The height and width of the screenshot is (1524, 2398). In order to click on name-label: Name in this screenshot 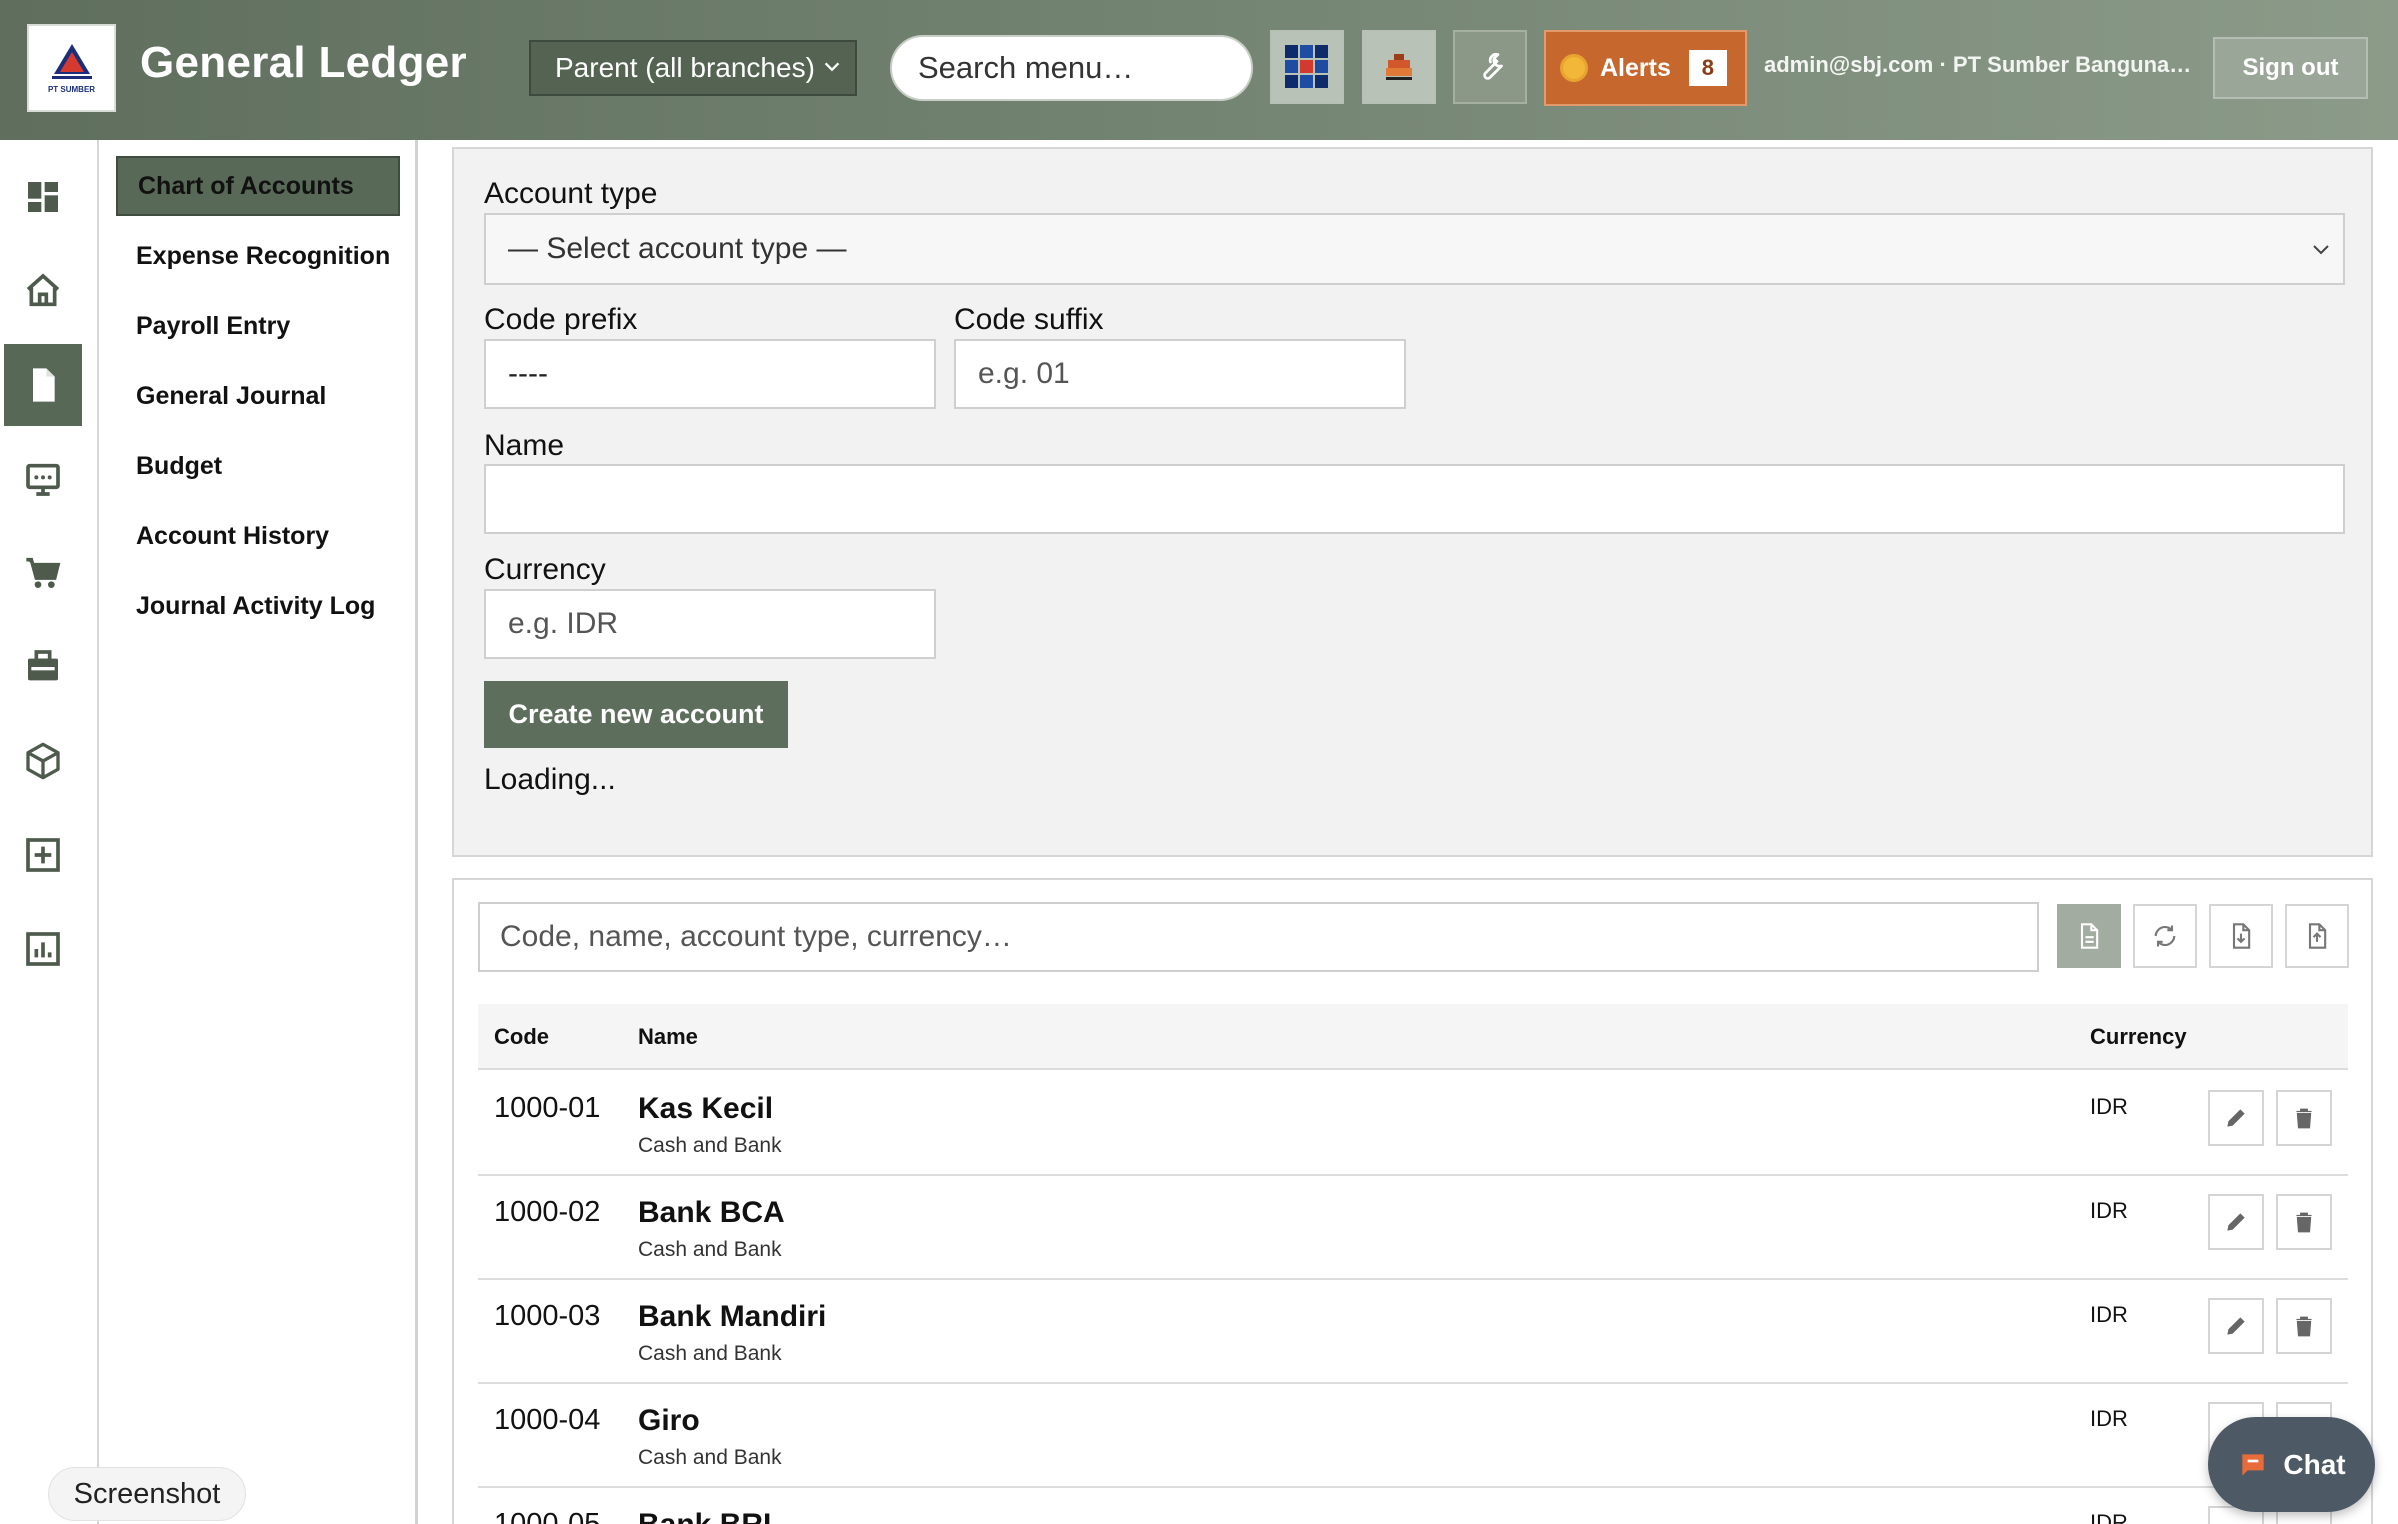, I will do `click(524, 445)`.